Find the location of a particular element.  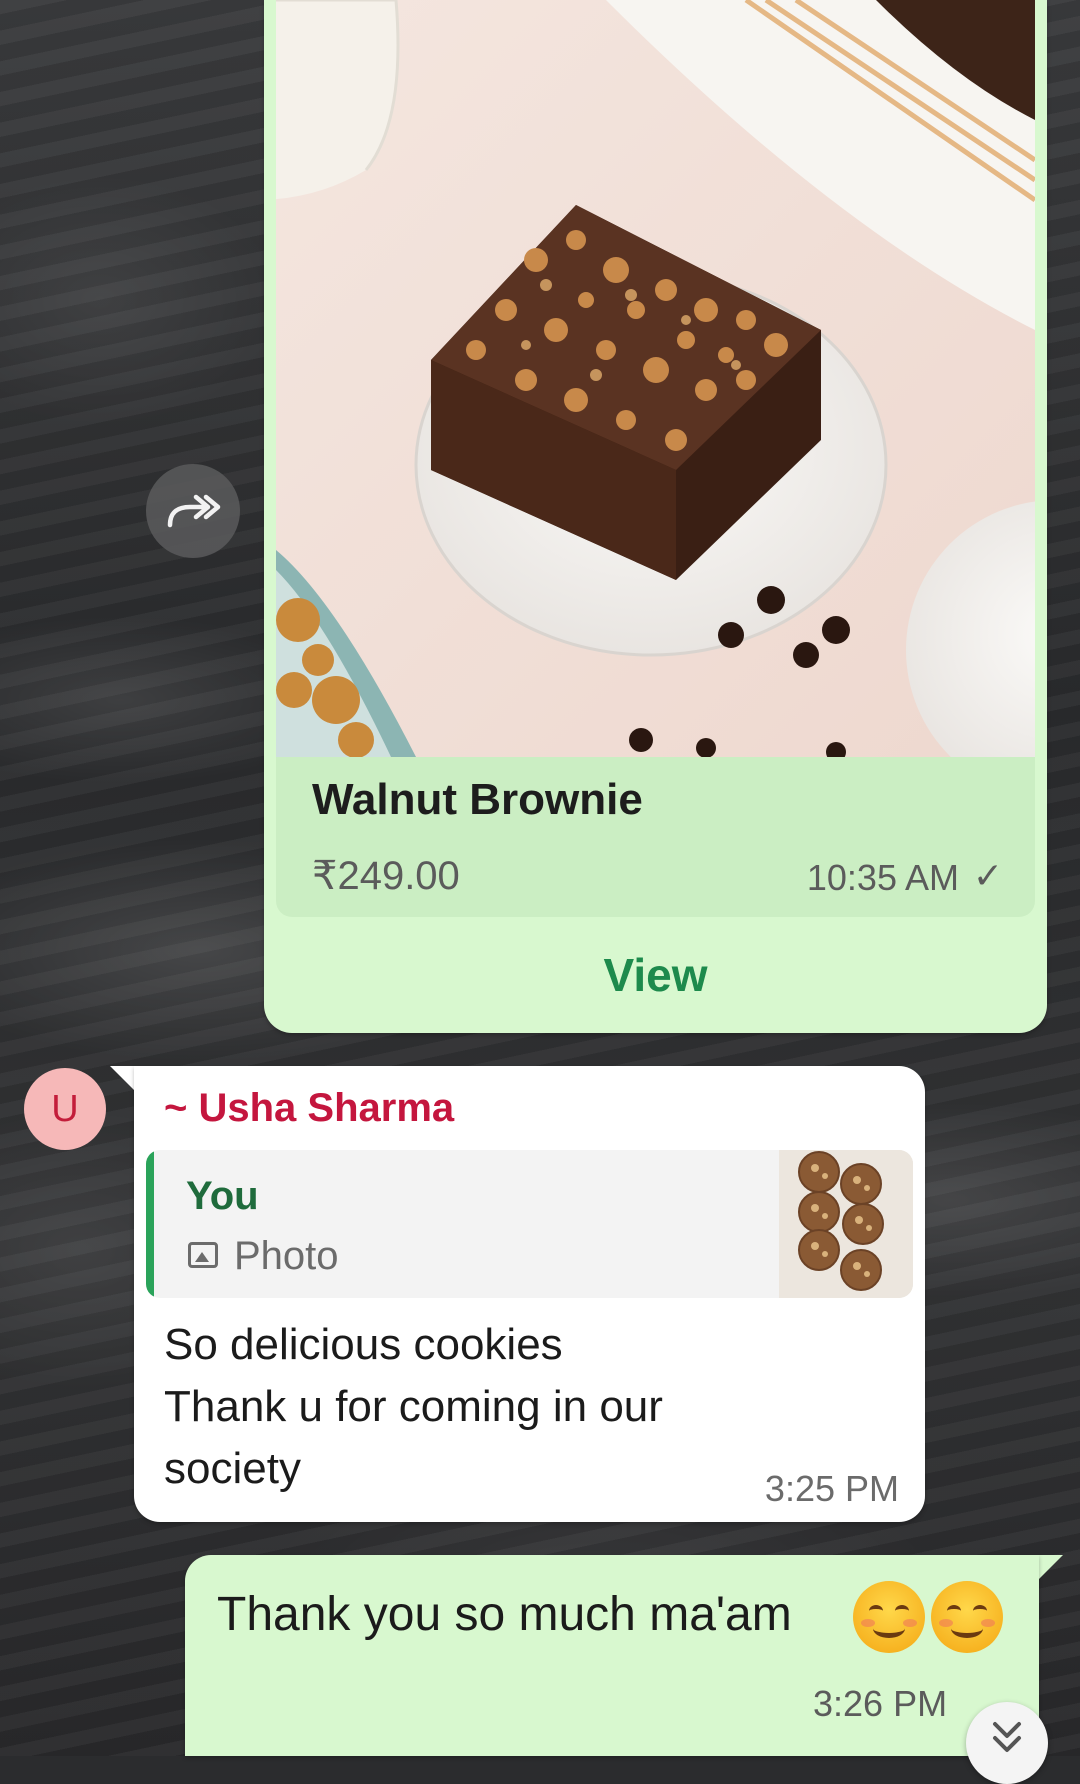

double-chevron-down-icon is located at coordinates (1007, 1743).